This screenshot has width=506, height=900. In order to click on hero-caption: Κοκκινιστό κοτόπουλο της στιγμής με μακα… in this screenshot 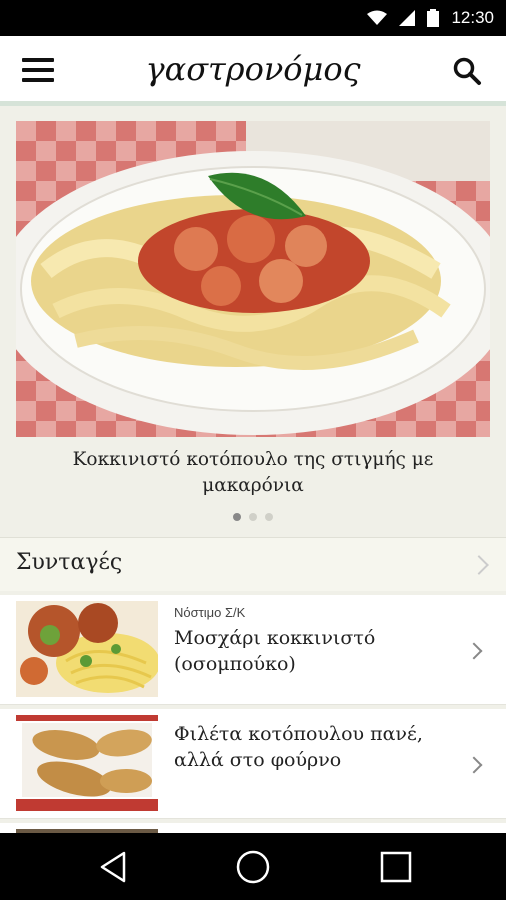, I will do `click(253, 473)`.